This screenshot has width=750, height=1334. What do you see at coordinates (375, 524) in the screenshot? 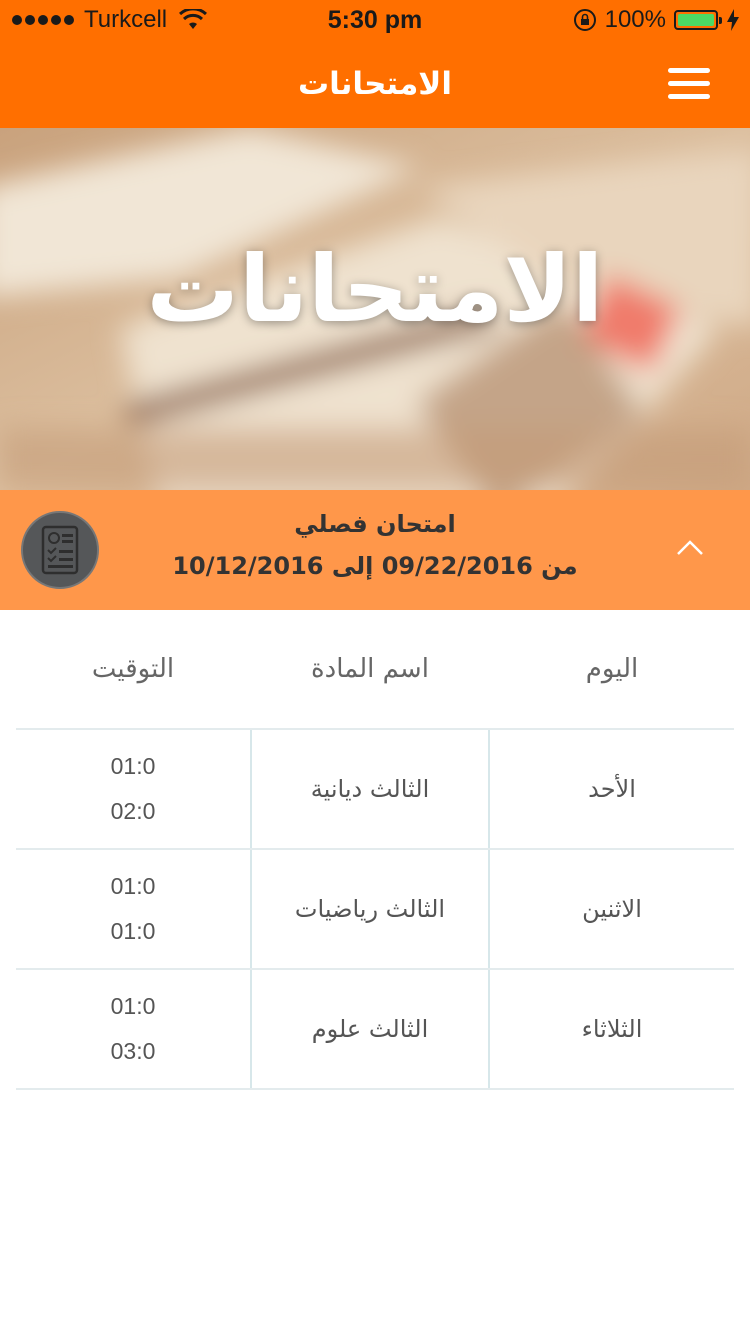
I see `exam-title: امتحان فصلي` at bounding box center [375, 524].